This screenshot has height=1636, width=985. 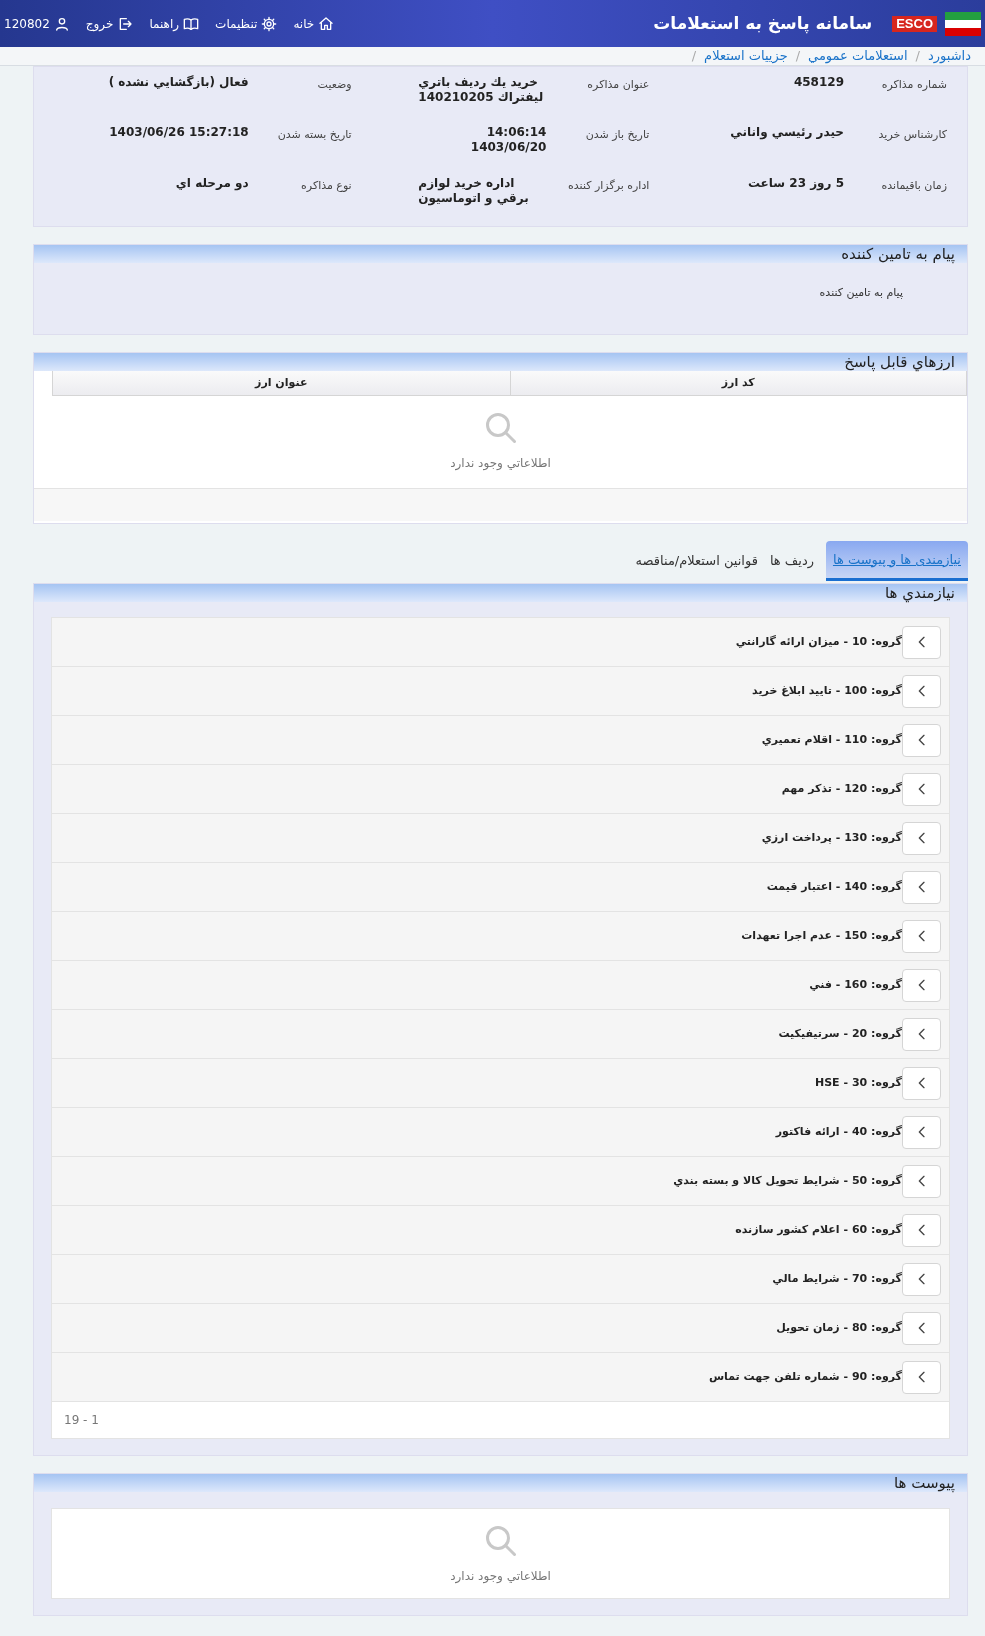 What do you see at coordinates (746, 56) in the screenshot?
I see `breadcrumb-link: جزييات استعلام` at bounding box center [746, 56].